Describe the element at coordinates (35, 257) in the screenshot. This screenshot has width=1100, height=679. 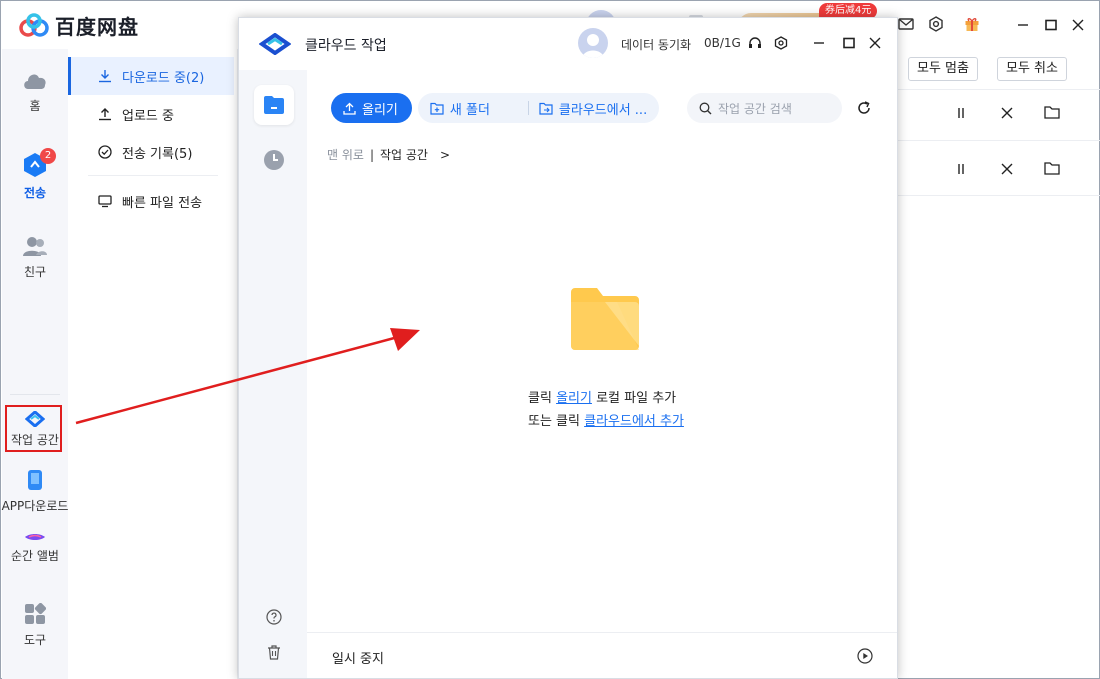
I see `rail-item-friends: 친구` at that location.